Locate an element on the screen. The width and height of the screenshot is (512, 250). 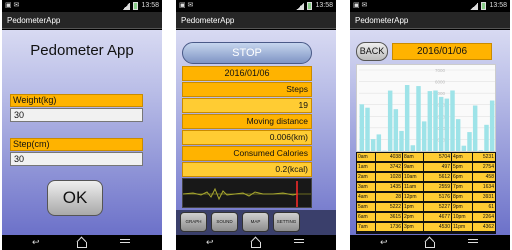
stop-button: STOP is located at coordinates (247, 53).